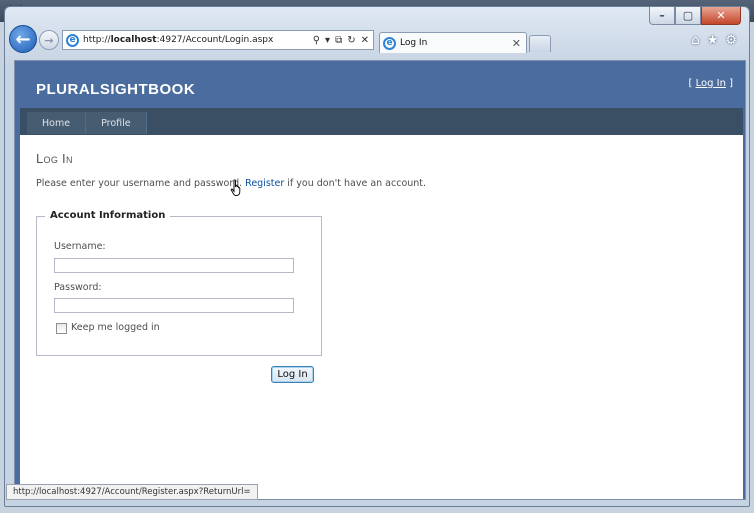  I want to click on forward-arrow-icon: →, so click(49, 40).